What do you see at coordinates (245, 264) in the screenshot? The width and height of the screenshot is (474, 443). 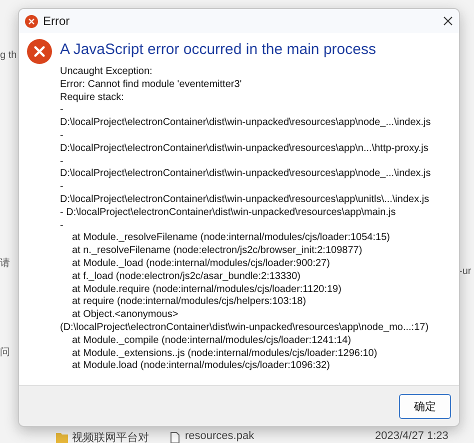 I see `stack-frame: at Module._load (node:internal/modules/cjs/loader:900:27)` at bounding box center [245, 264].